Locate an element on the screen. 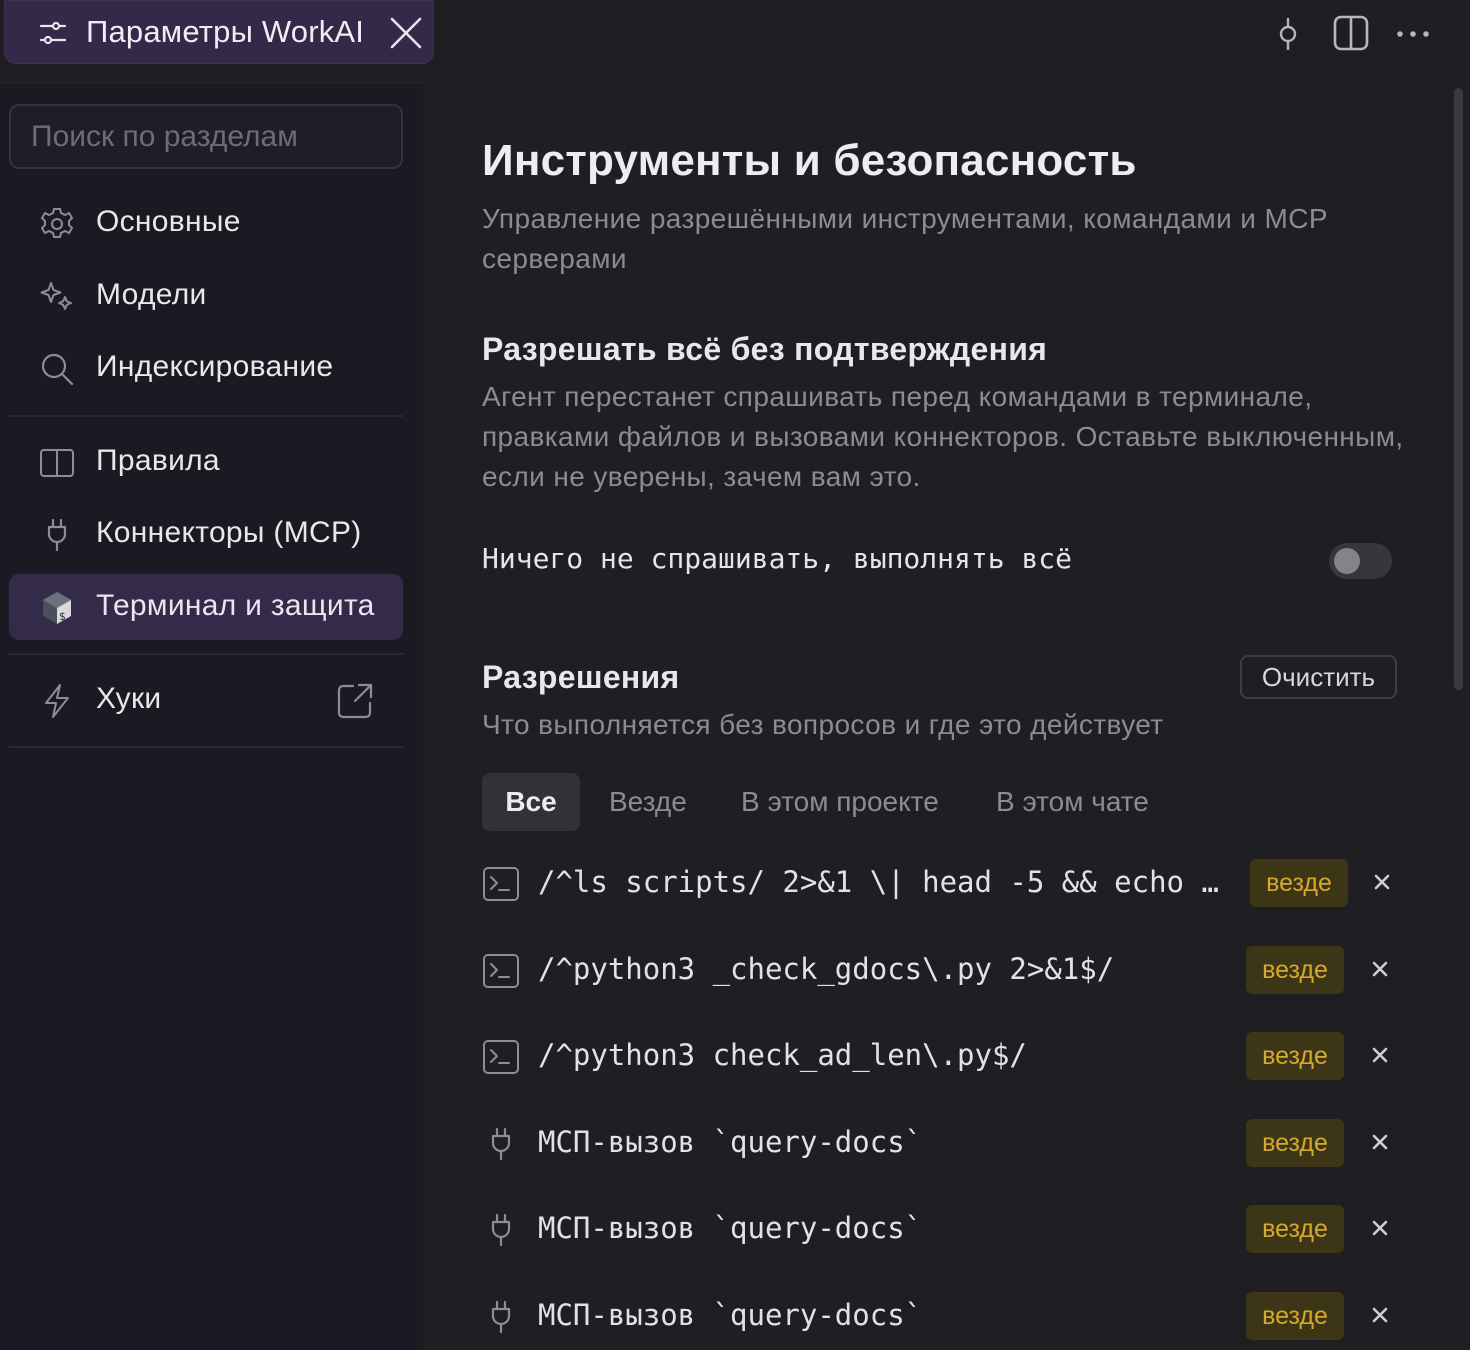  split-view-icon is located at coordinates (1351, 34).